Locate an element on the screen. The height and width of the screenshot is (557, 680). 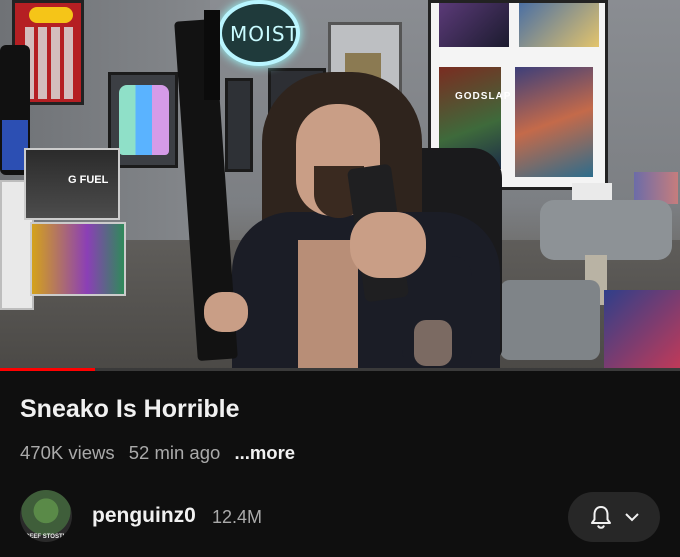
gfuel-display: G FUEL is located at coordinates (72, 184).